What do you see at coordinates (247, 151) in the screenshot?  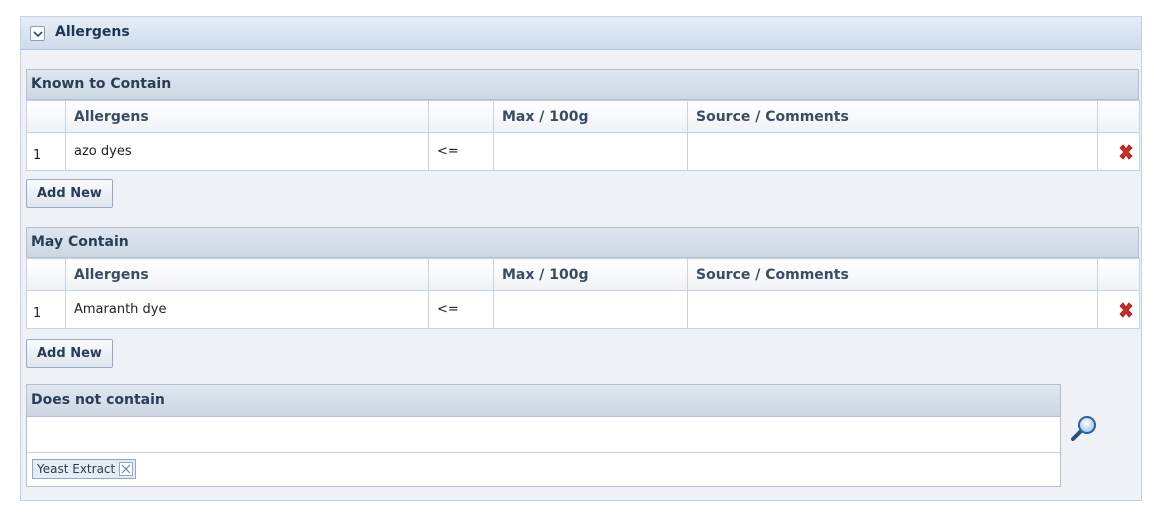 I see `allergen-cell: azo dyes` at bounding box center [247, 151].